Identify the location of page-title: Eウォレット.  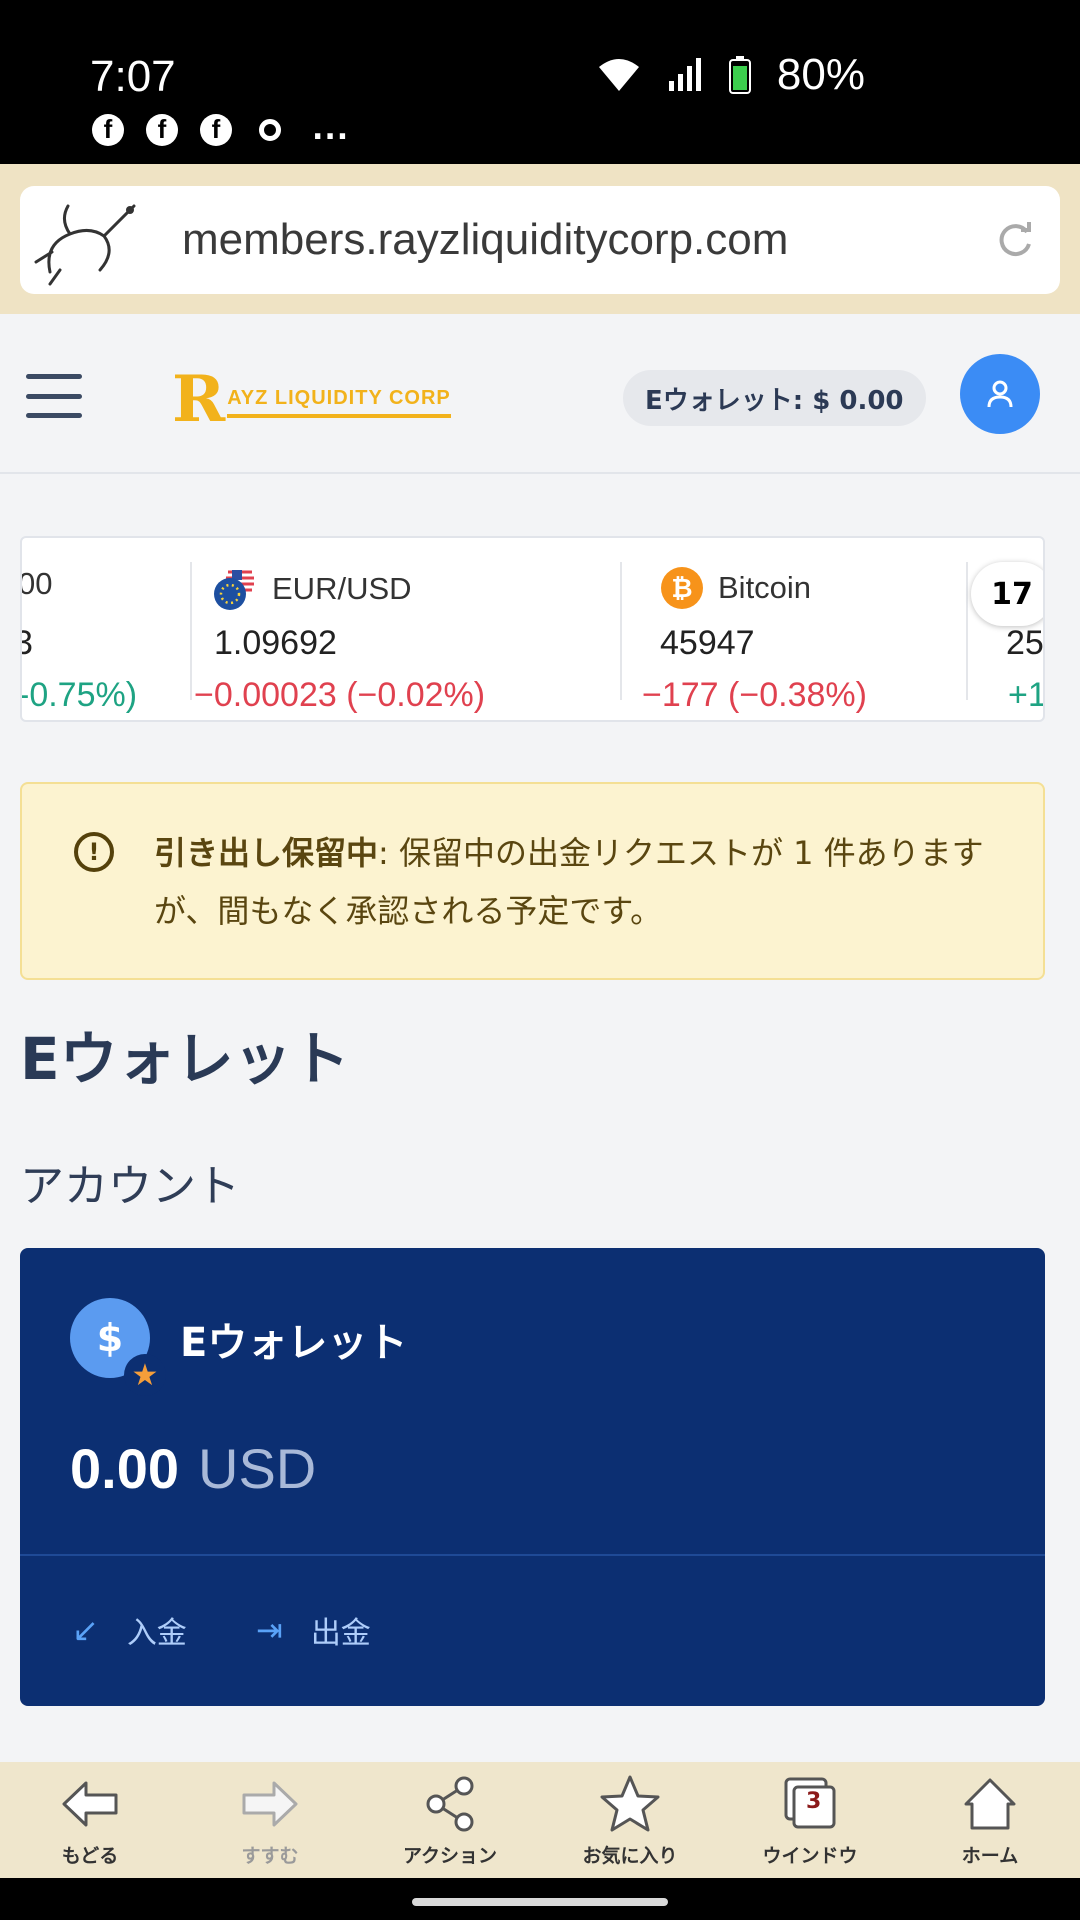
(185, 1059).